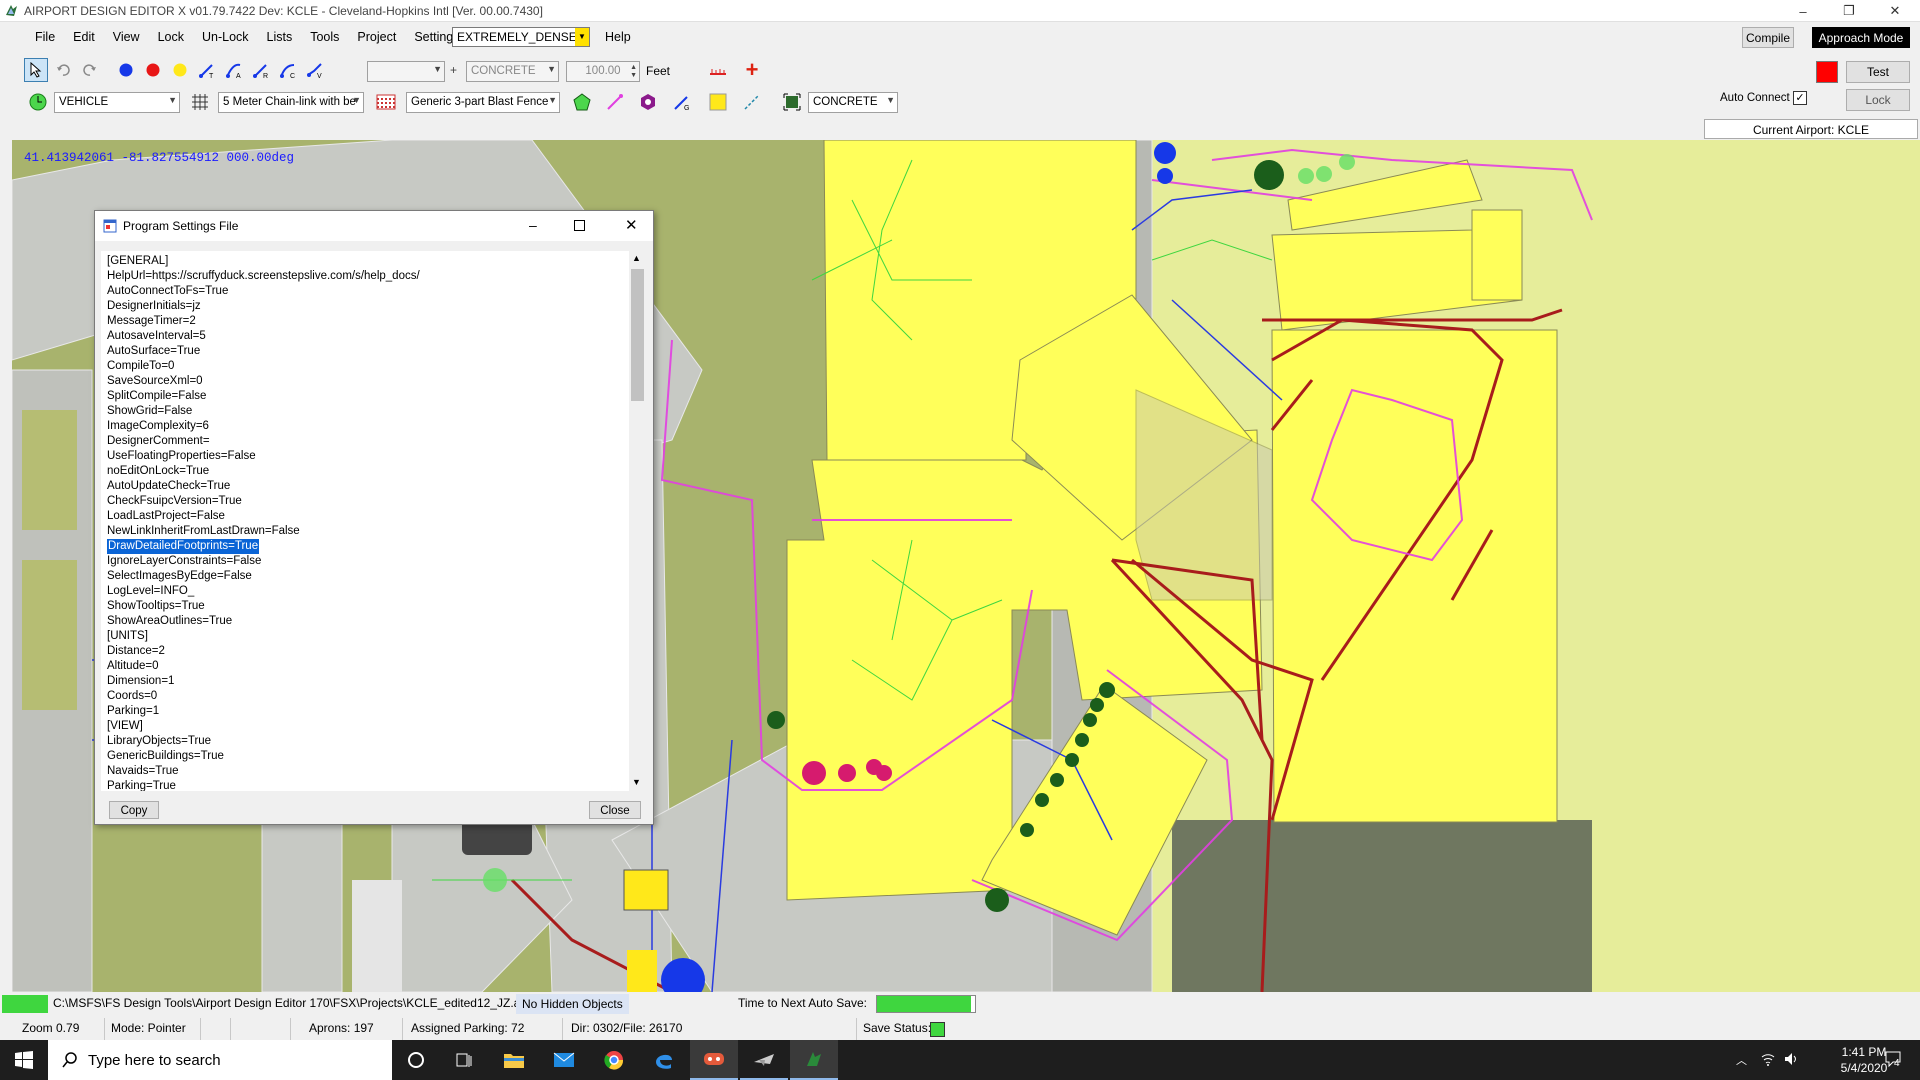 The height and width of the screenshot is (1080, 1920). I want to click on menu-help: Help, so click(618, 36).